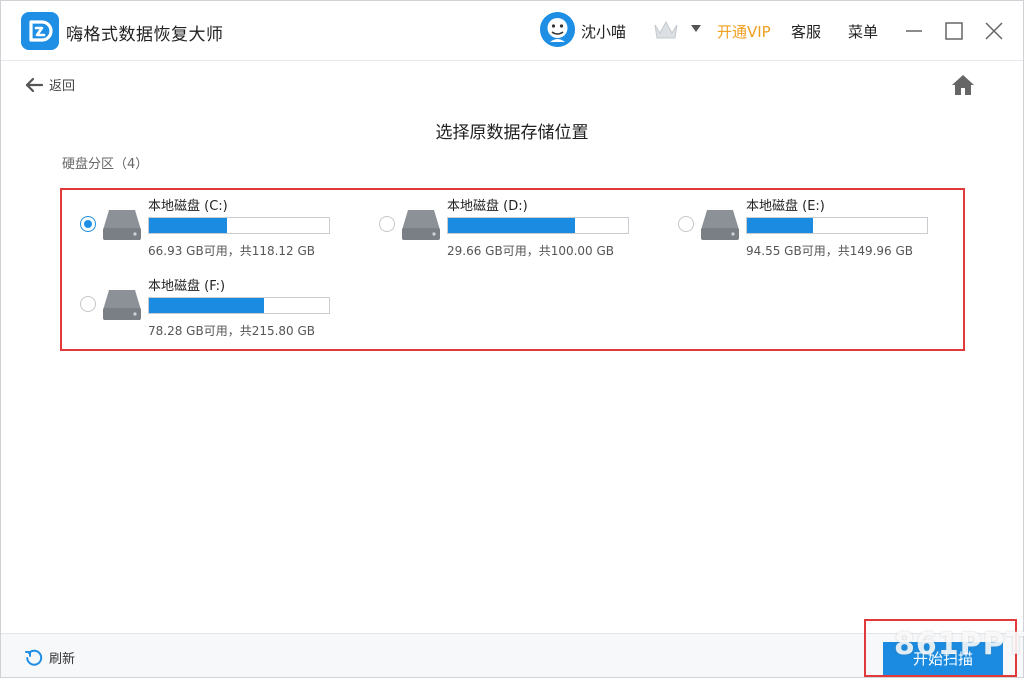 This screenshot has width=1024, height=678. Describe the element at coordinates (188, 206) in the screenshot. I see `drive-name: 本地磁盘 (C:)` at that location.